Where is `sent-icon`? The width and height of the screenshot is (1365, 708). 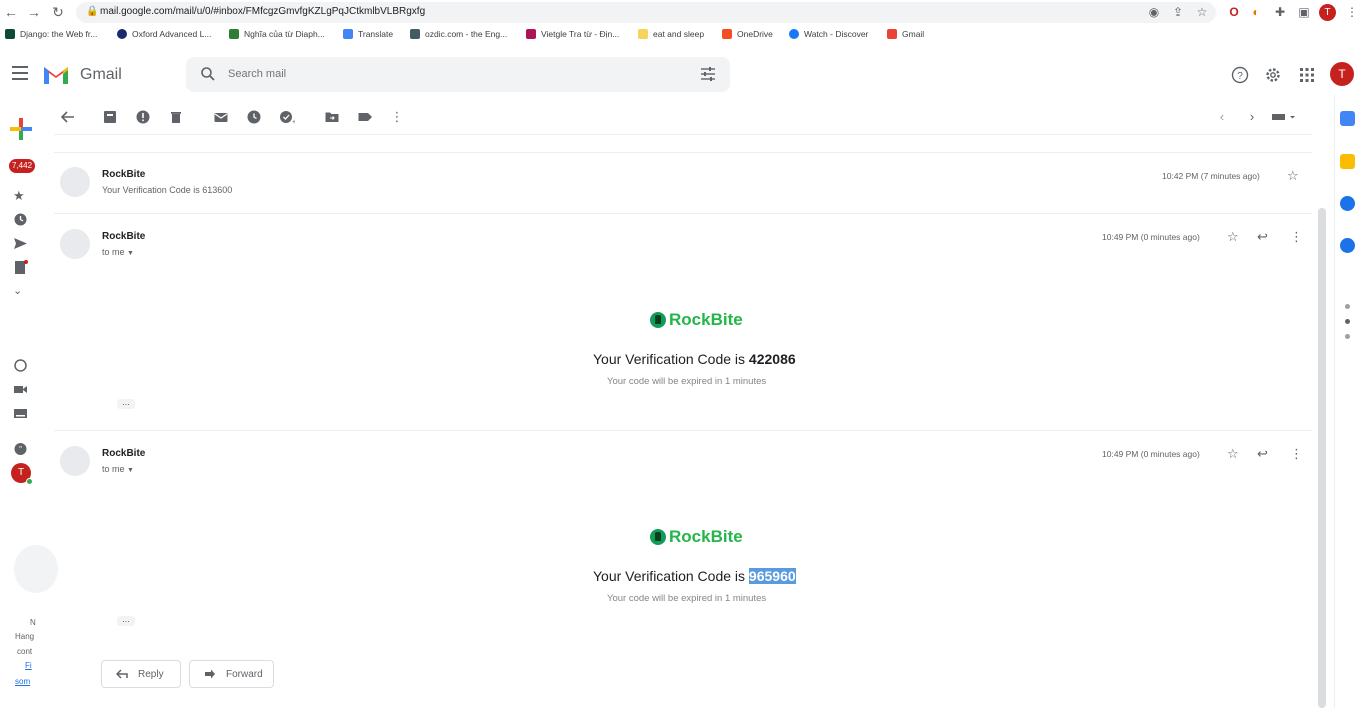
sent-icon is located at coordinates (20, 243).